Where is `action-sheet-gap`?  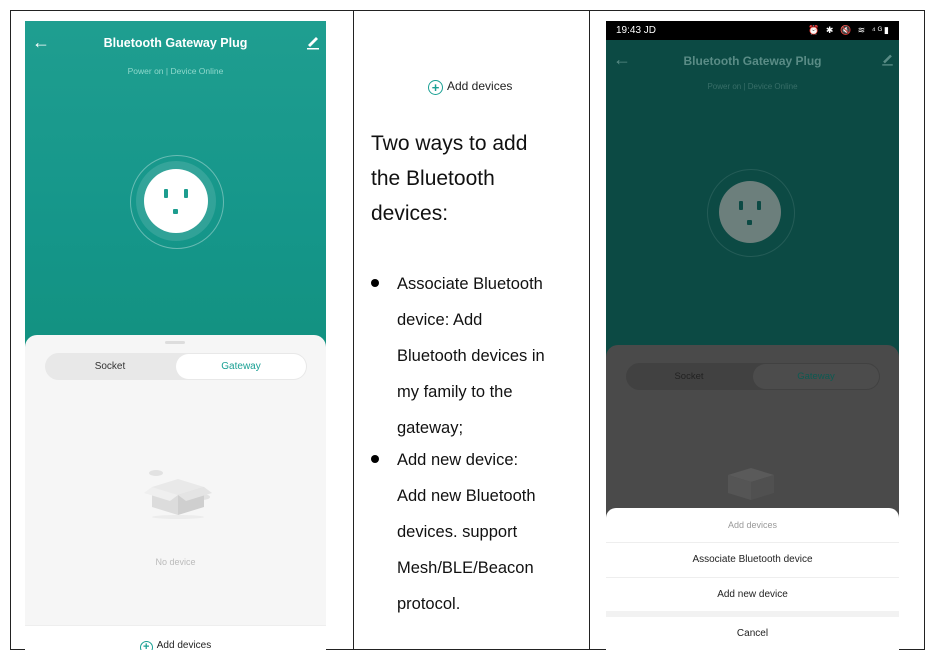 action-sheet-gap is located at coordinates (752, 614).